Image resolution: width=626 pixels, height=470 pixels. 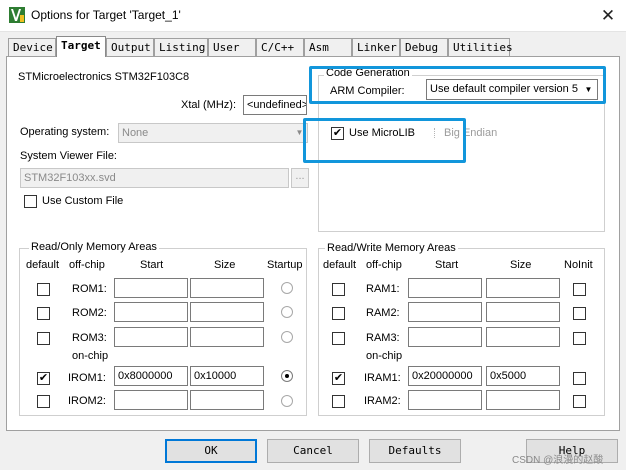 I want to click on ro-header-startup: Startup, so click(x=285, y=265).